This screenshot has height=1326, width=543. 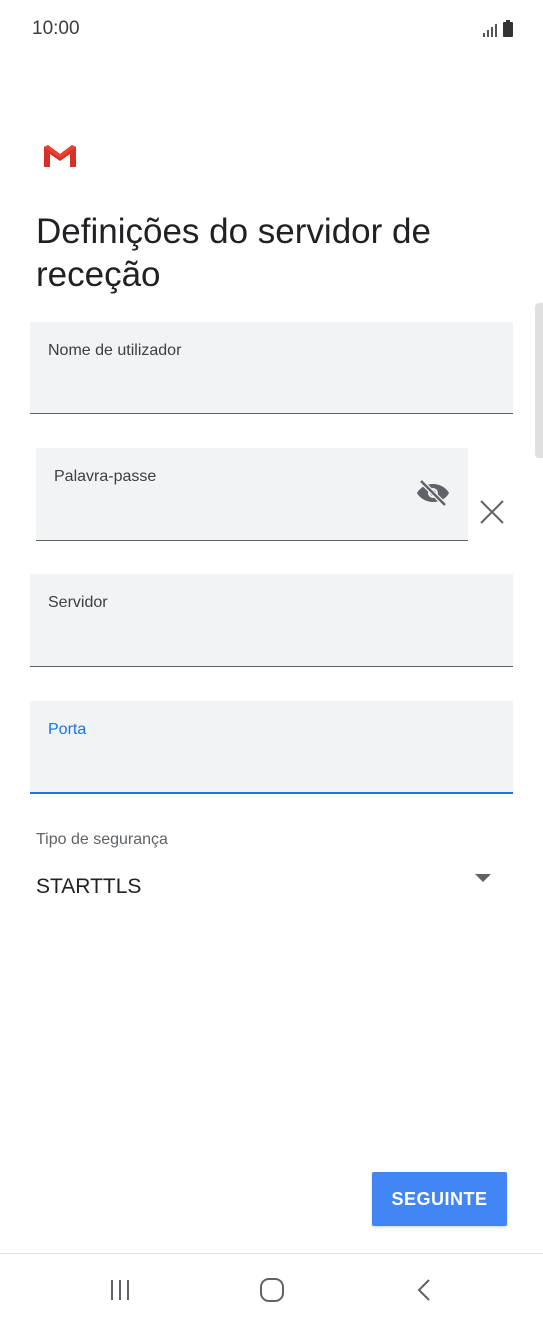 I want to click on status-time: 10:00, so click(x=56, y=28).